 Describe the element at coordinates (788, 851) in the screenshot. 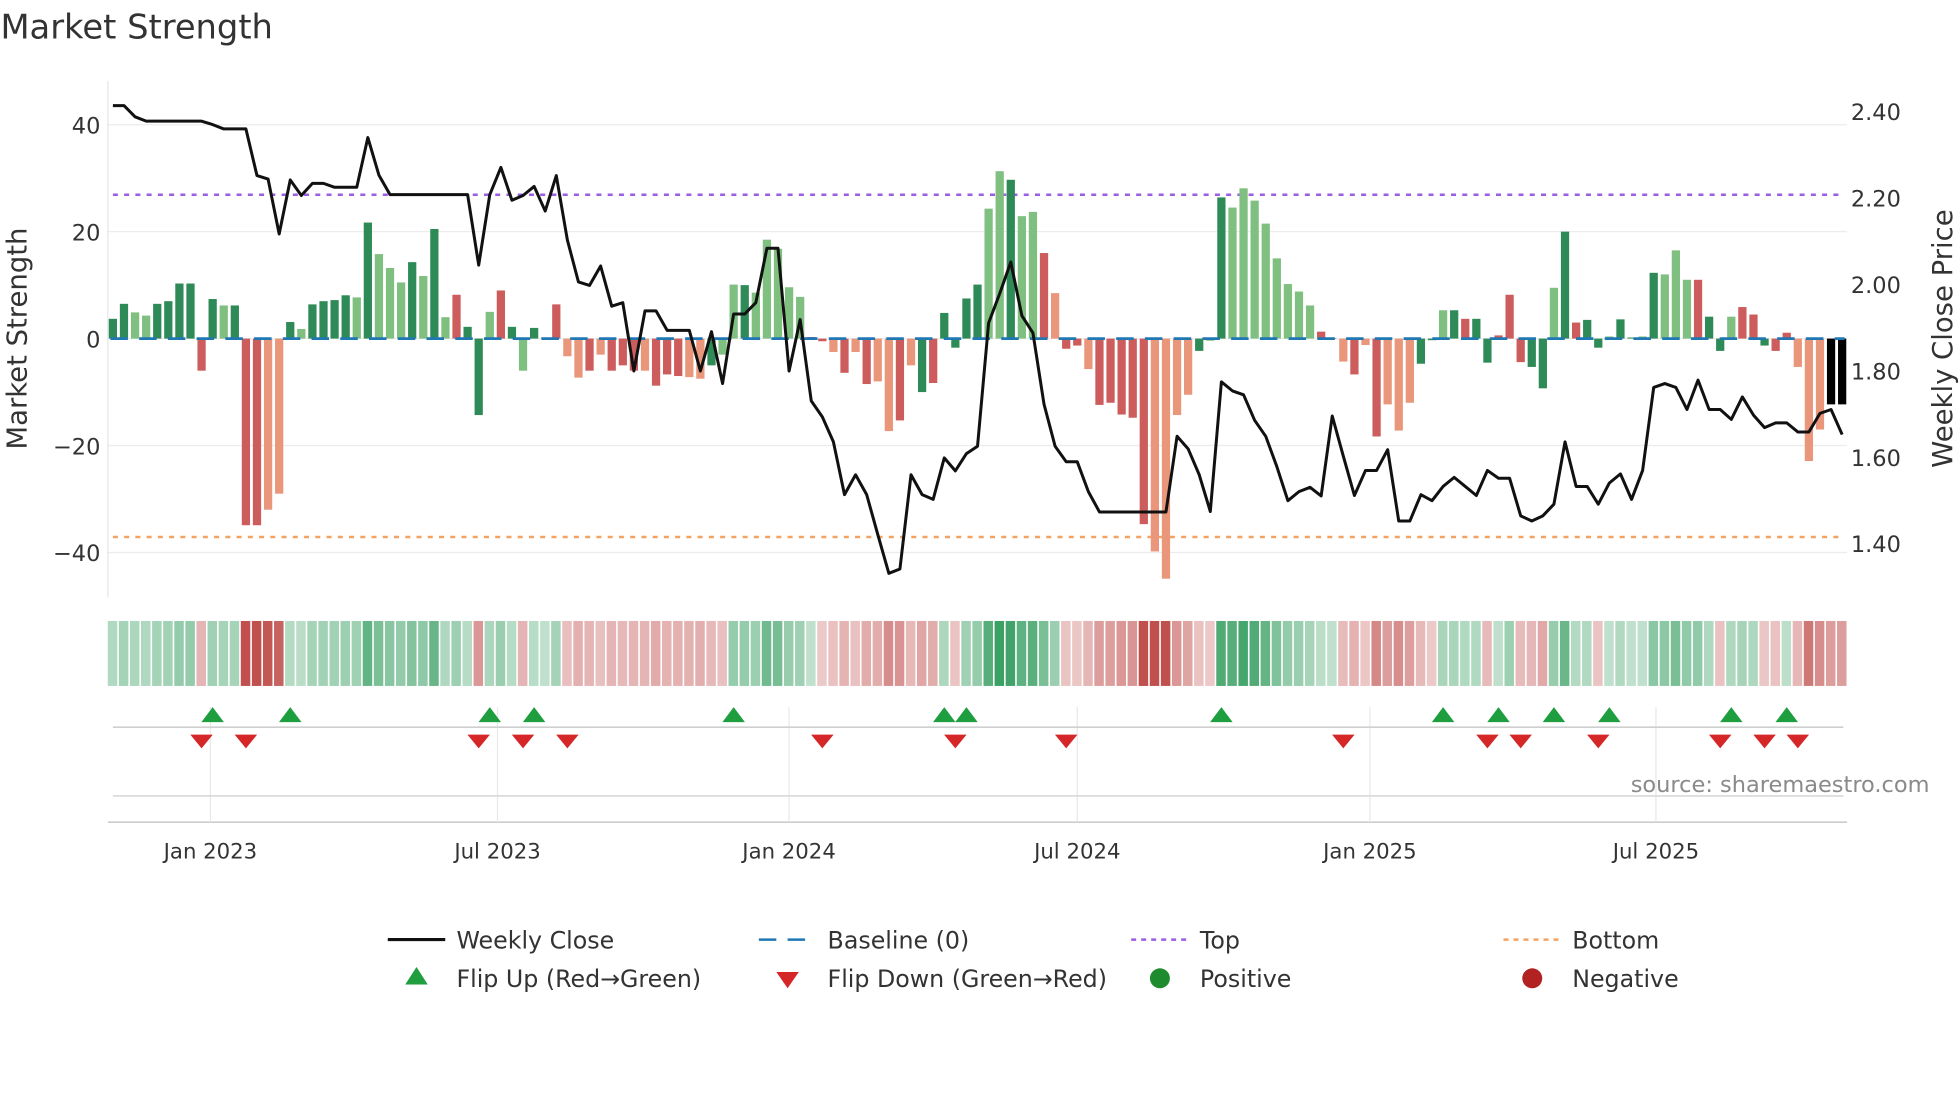

I see `x-tick-label: Jan 2024` at that location.